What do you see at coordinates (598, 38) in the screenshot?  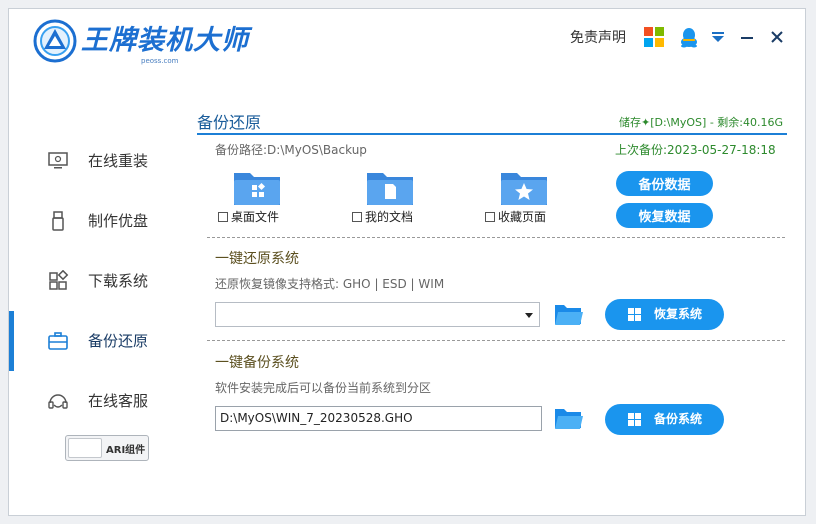 I see `disclaimer-link: 免责声明` at bounding box center [598, 38].